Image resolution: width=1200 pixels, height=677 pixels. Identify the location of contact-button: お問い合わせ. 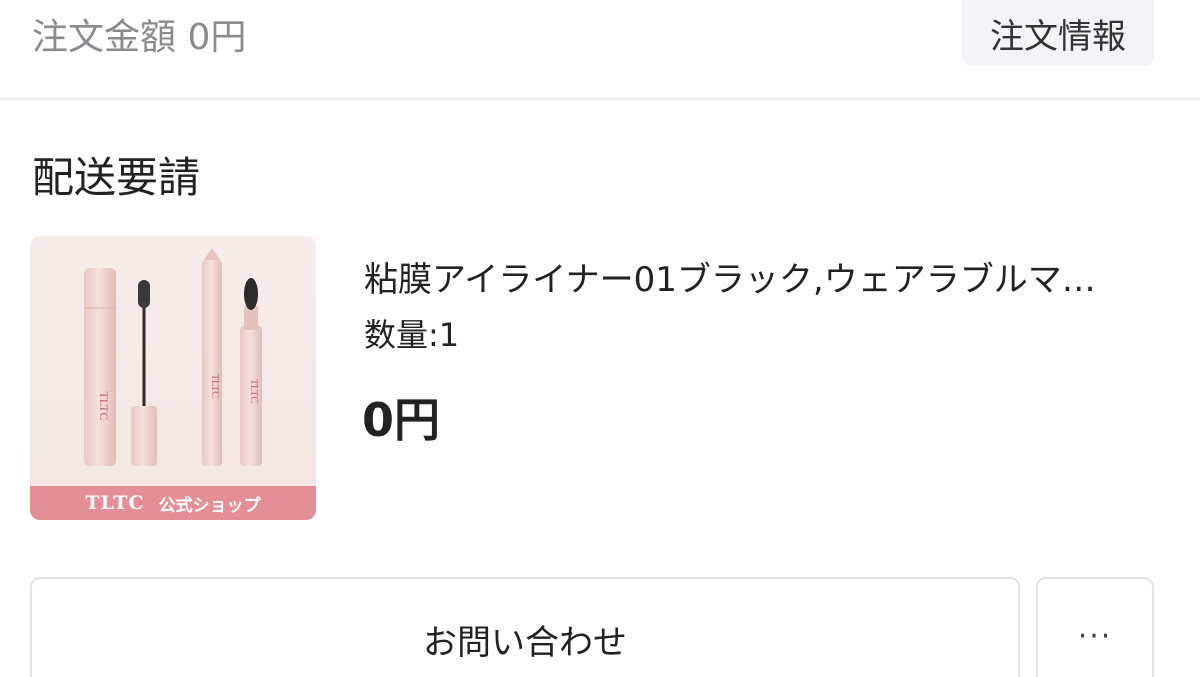
(525, 627).